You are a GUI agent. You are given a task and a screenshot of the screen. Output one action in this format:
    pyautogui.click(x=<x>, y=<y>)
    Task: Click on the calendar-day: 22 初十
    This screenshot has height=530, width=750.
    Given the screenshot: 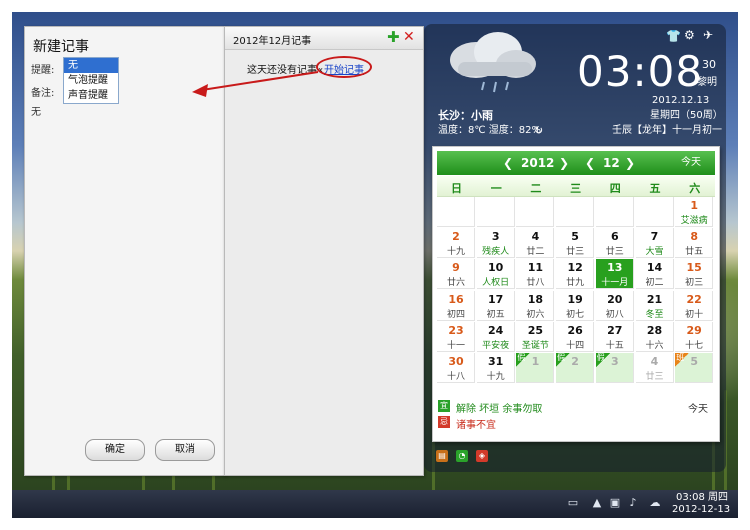 What is the action you would take?
    pyautogui.click(x=694, y=305)
    